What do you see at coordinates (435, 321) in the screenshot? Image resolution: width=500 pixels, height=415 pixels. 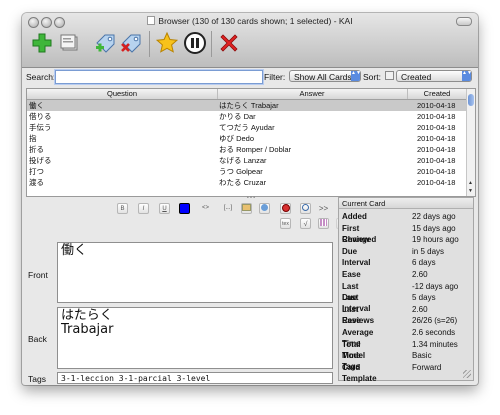 I see `stat-value: 26/26 (s=26)` at bounding box center [435, 321].